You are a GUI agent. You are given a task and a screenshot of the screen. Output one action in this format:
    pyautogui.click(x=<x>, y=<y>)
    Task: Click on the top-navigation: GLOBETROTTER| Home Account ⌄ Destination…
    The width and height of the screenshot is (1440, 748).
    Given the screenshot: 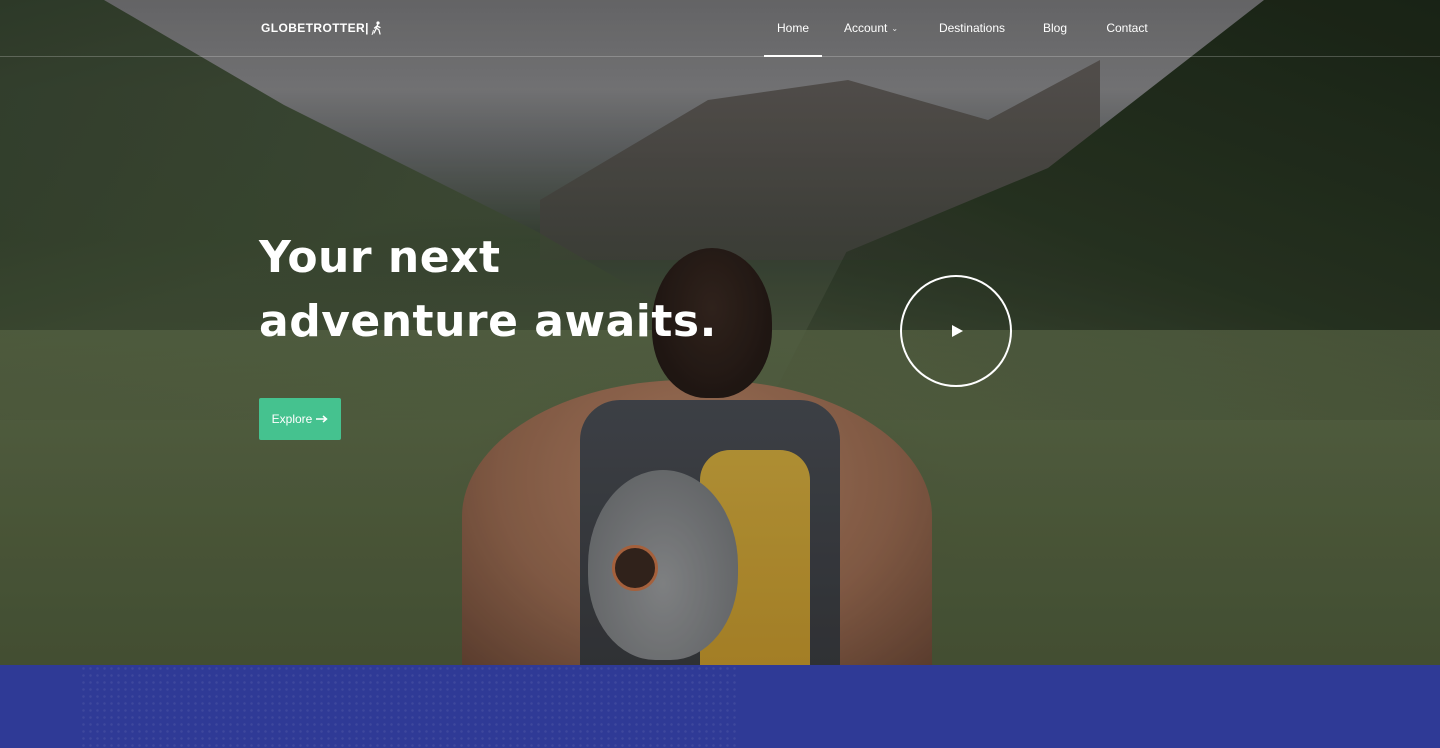 What is the action you would take?
    pyautogui.click(x=720, y=28)
    